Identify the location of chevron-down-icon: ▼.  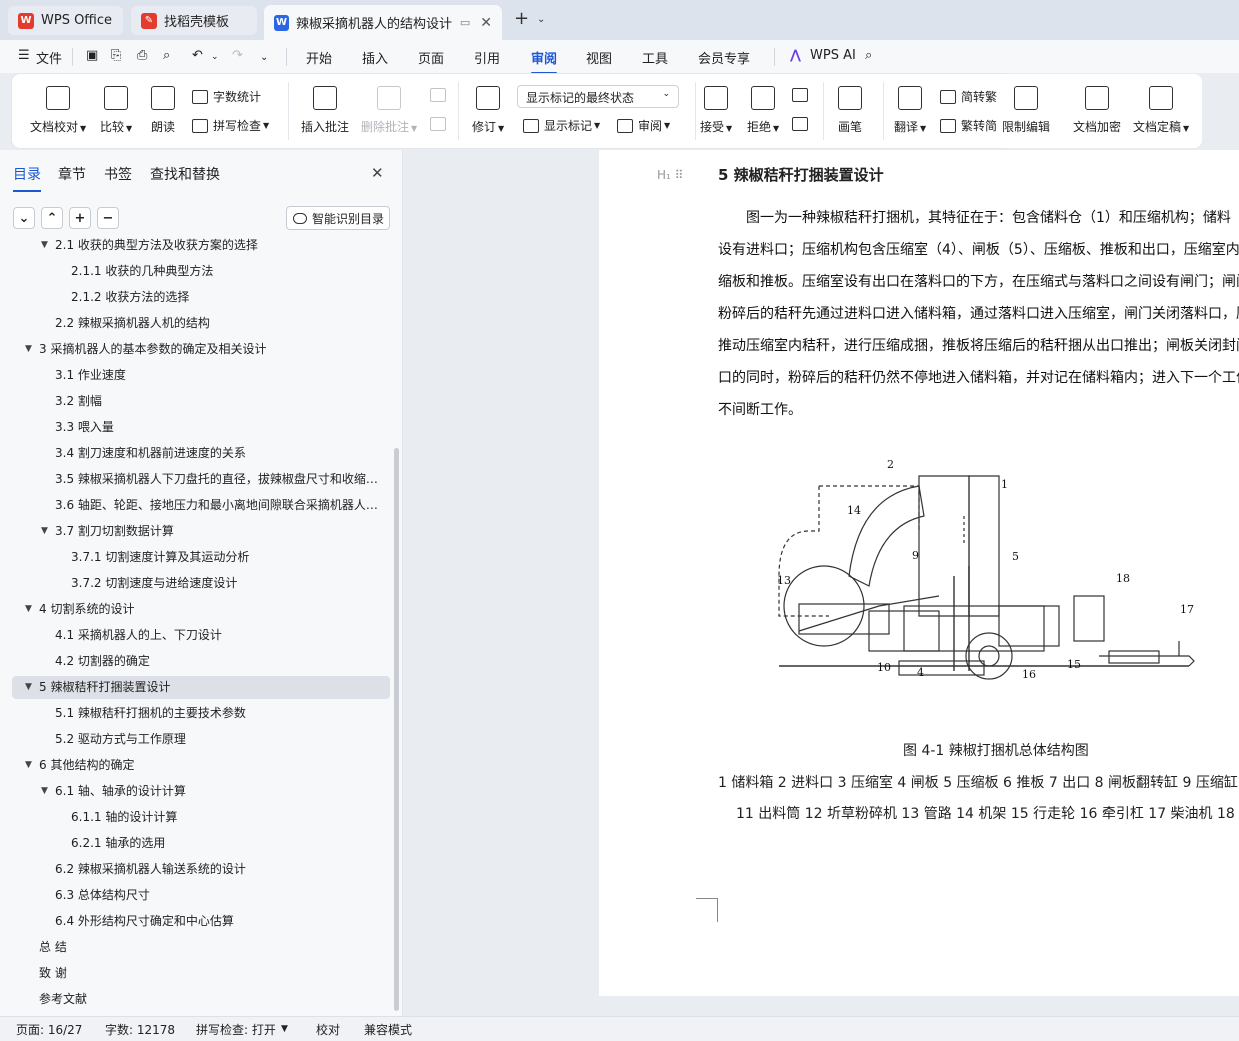
(284, 1029).